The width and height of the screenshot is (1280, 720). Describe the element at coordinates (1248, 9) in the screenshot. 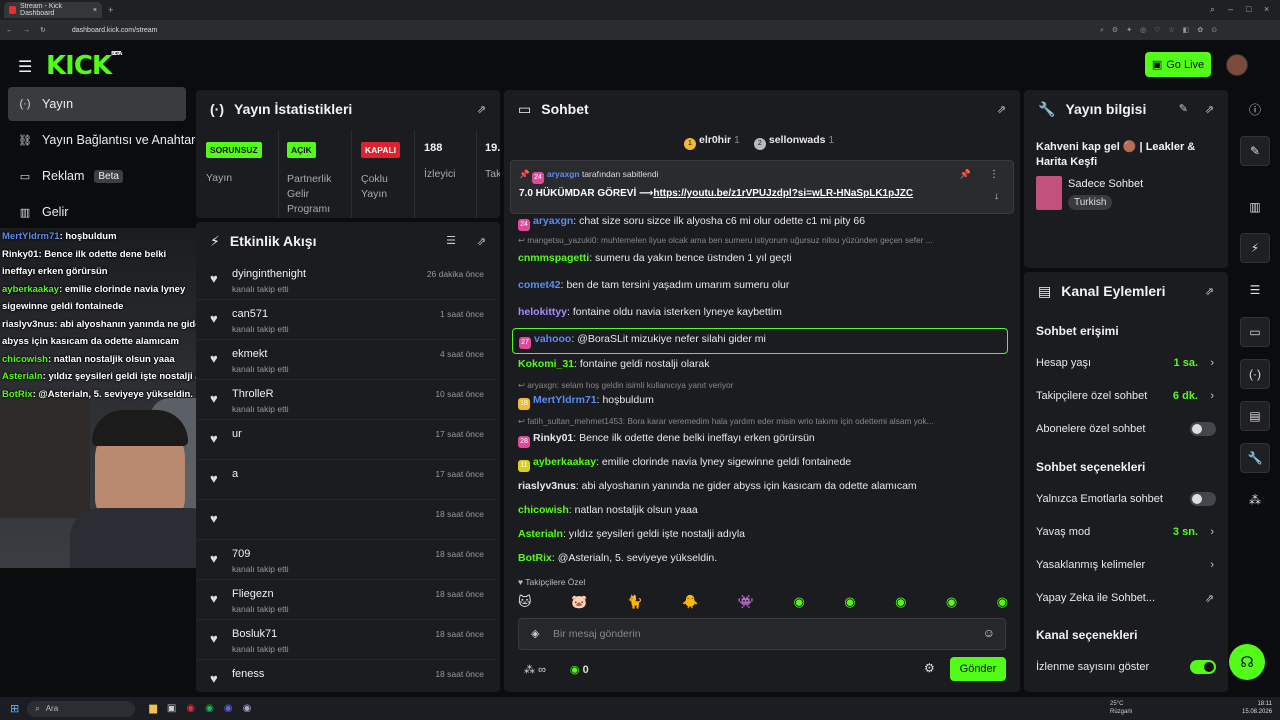

I see `maximize-icon: □` at that location.